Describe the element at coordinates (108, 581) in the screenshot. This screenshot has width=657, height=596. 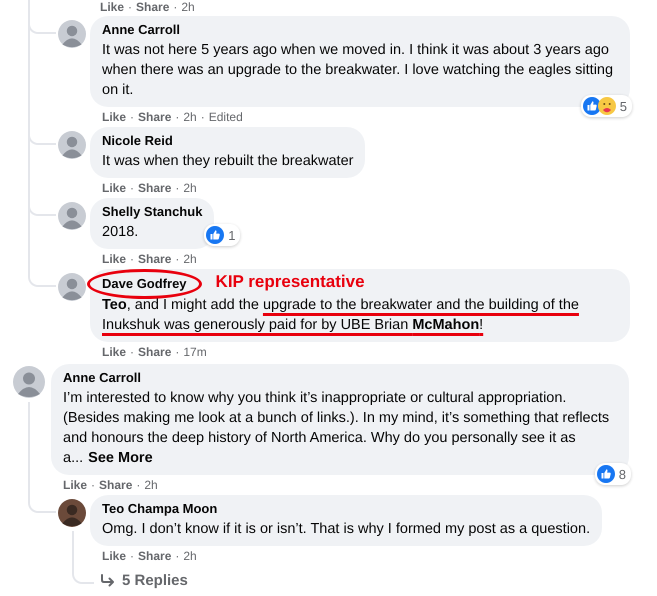
I see `reply-arrow-icon` at that location.